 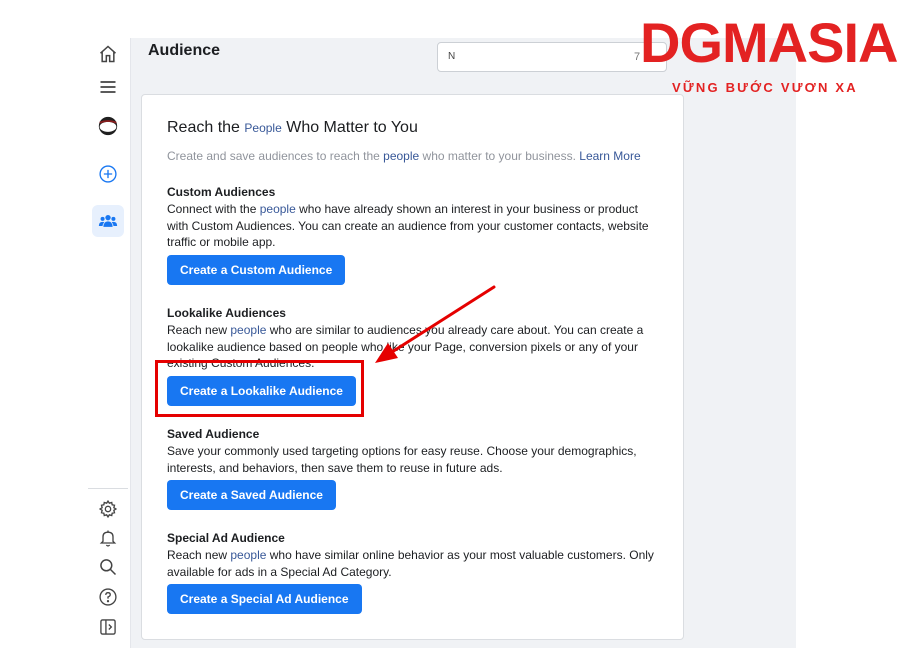 I want to click on section-title: Saved Audience, so click(x=213, y=434).